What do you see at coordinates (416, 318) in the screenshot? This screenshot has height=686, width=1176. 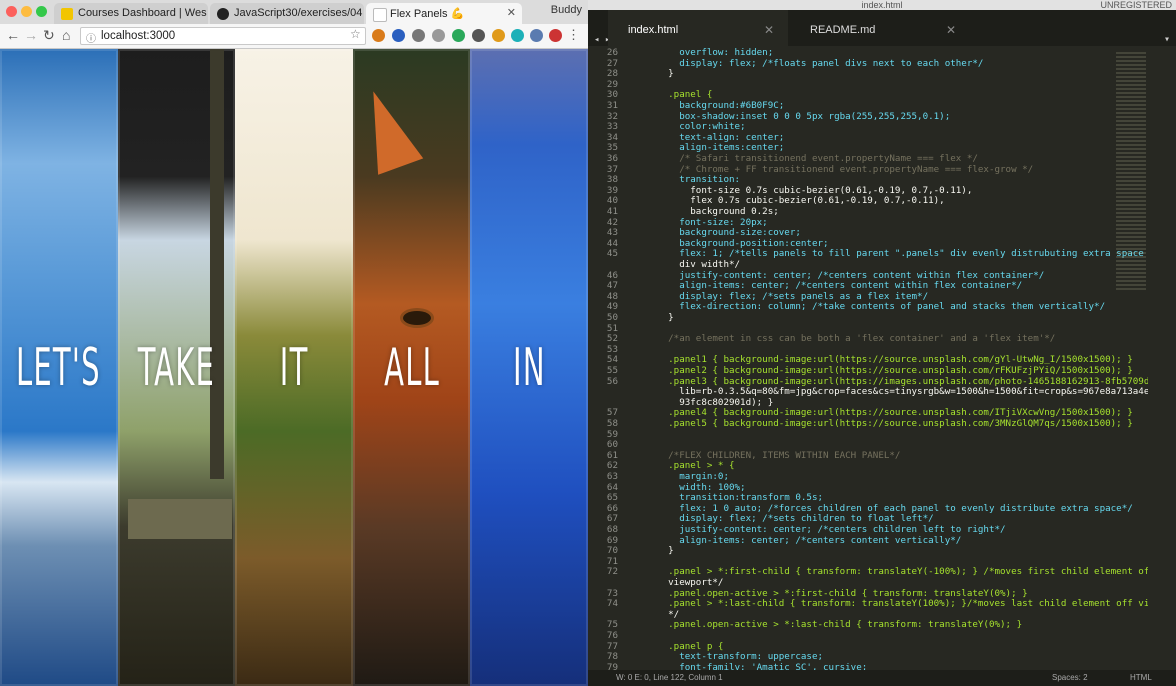 I see `fox-eye` at bounding box center [416, 318].